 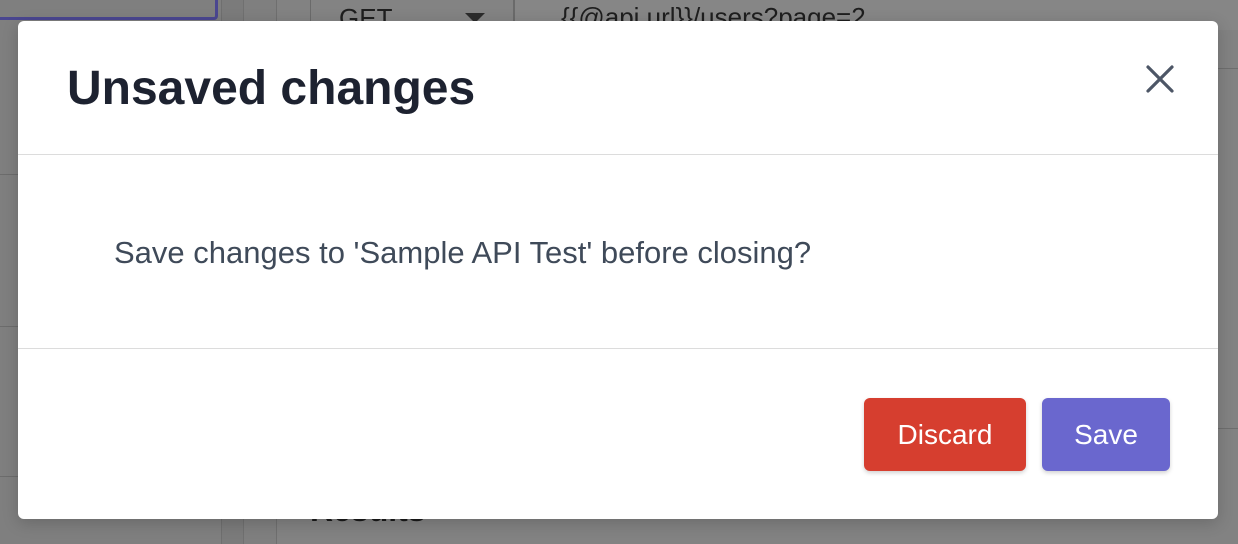 What do you see at coordinates (1106, 434) in the screenshot?
I see `save-button: Save` at bounding box center [1106, 434].